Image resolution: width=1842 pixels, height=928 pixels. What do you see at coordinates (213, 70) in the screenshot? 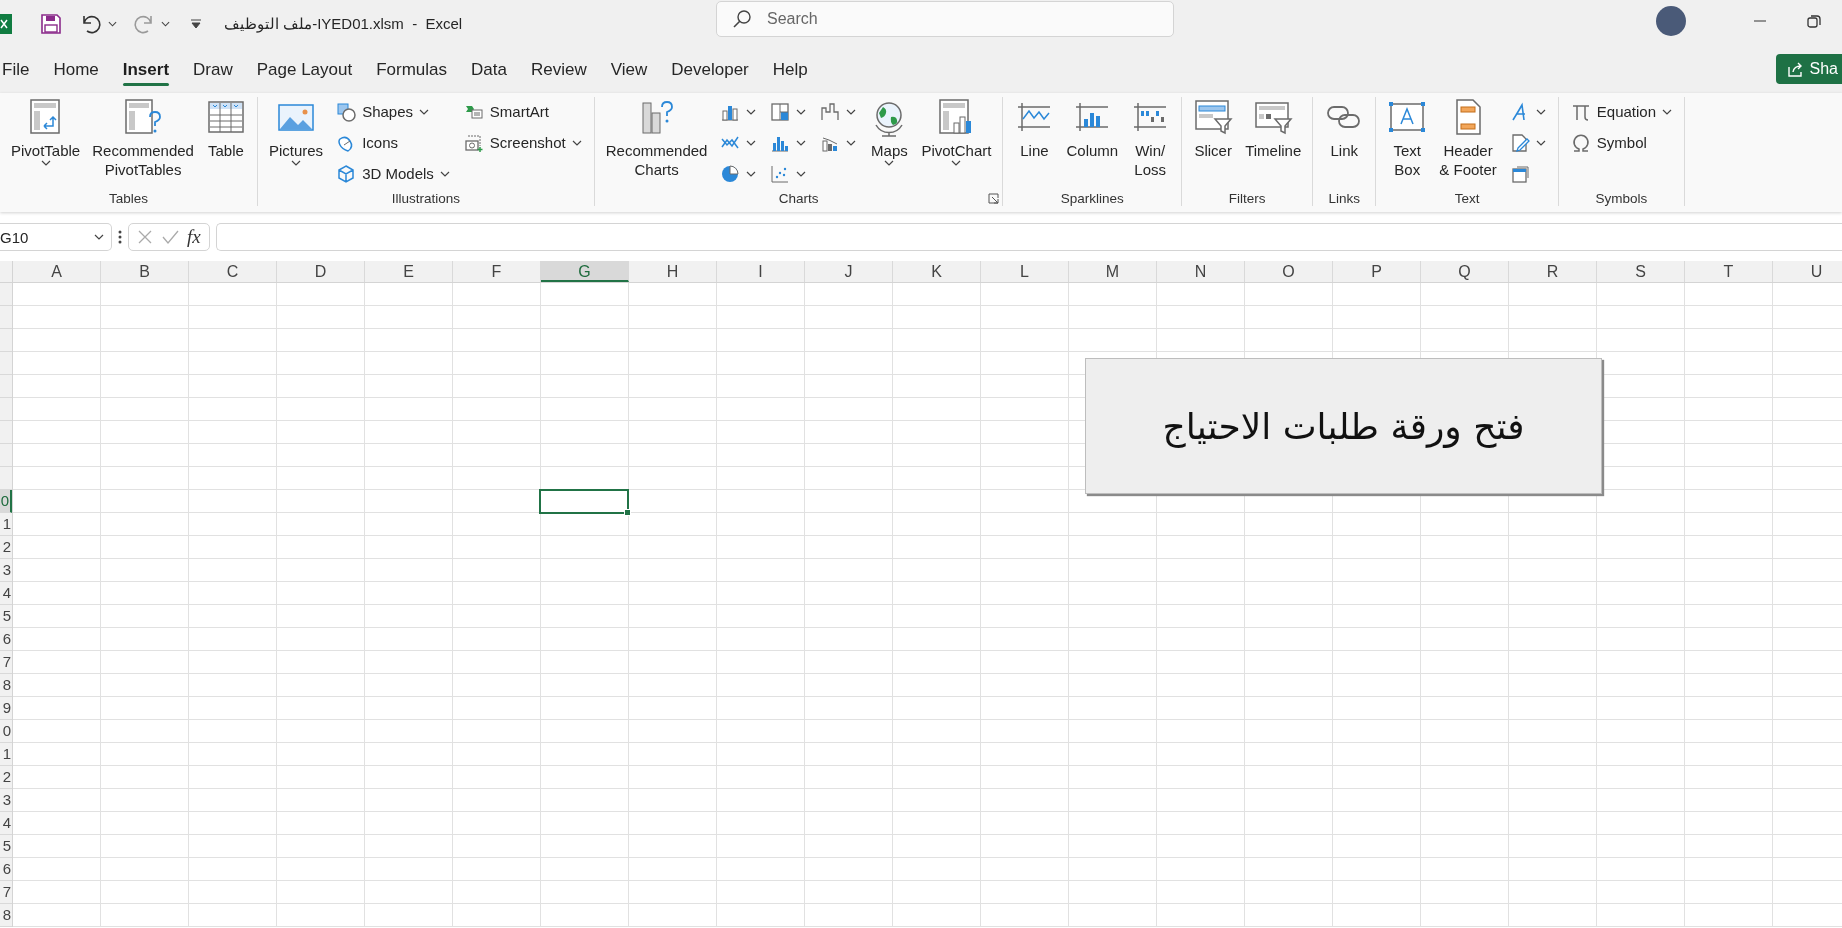
I see `ribbon-tab: Draw` at bounding box center [213, 70].